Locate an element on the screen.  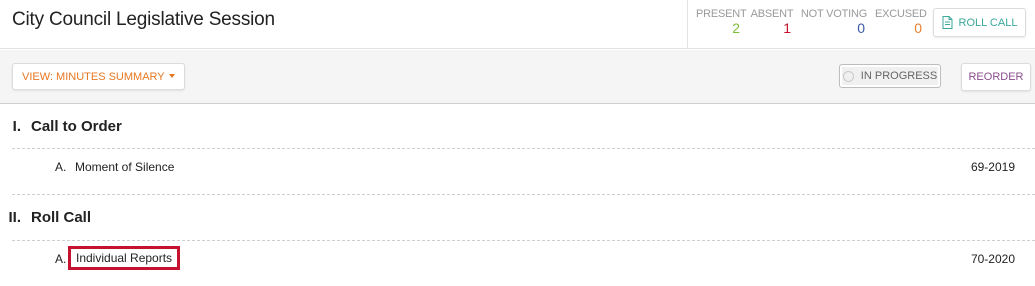
page-title: City Council Legislative Session is located at coordinates (143, 19).